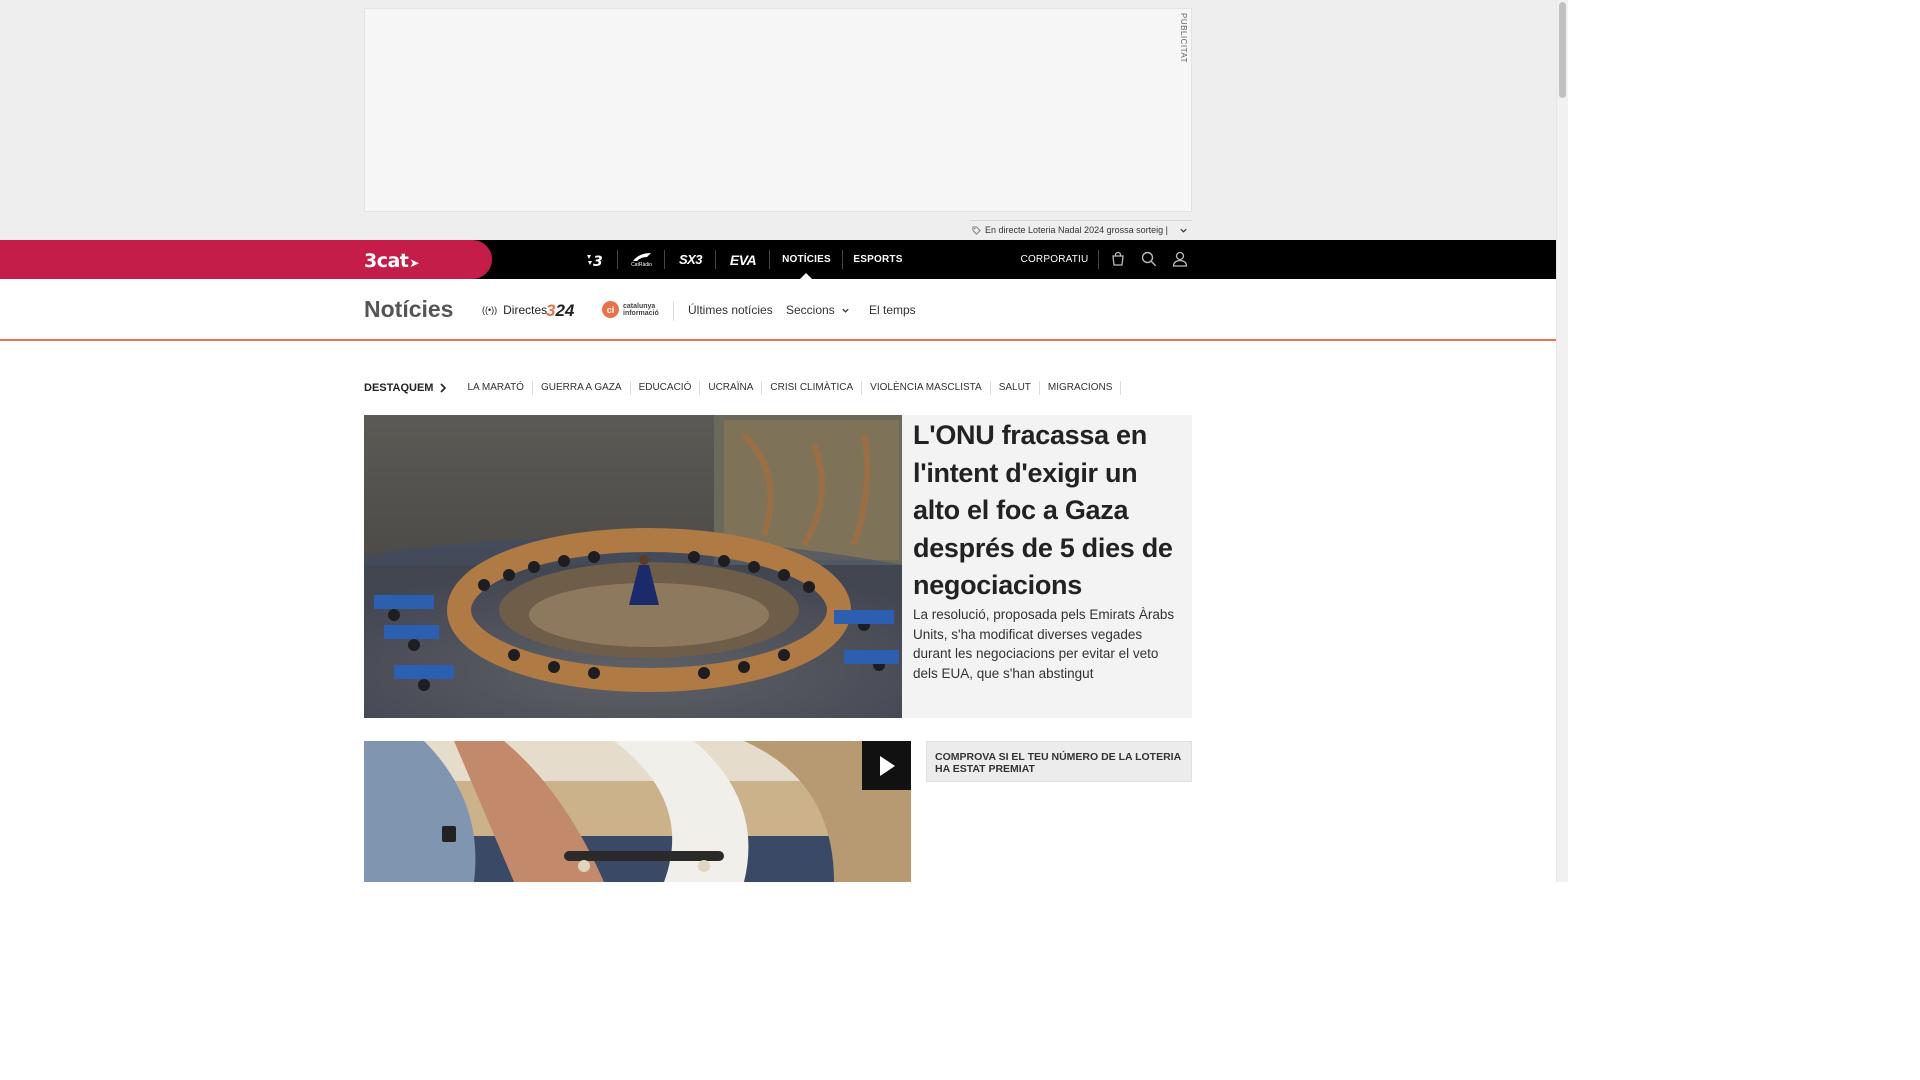 Image resolution: width=1920 pixels, height=1080 pixels. Describe the element at coordinates (582, 388) in the screenshot. I see `tag-guerra-a-gaza: GUERRA A GAZA` at that location.